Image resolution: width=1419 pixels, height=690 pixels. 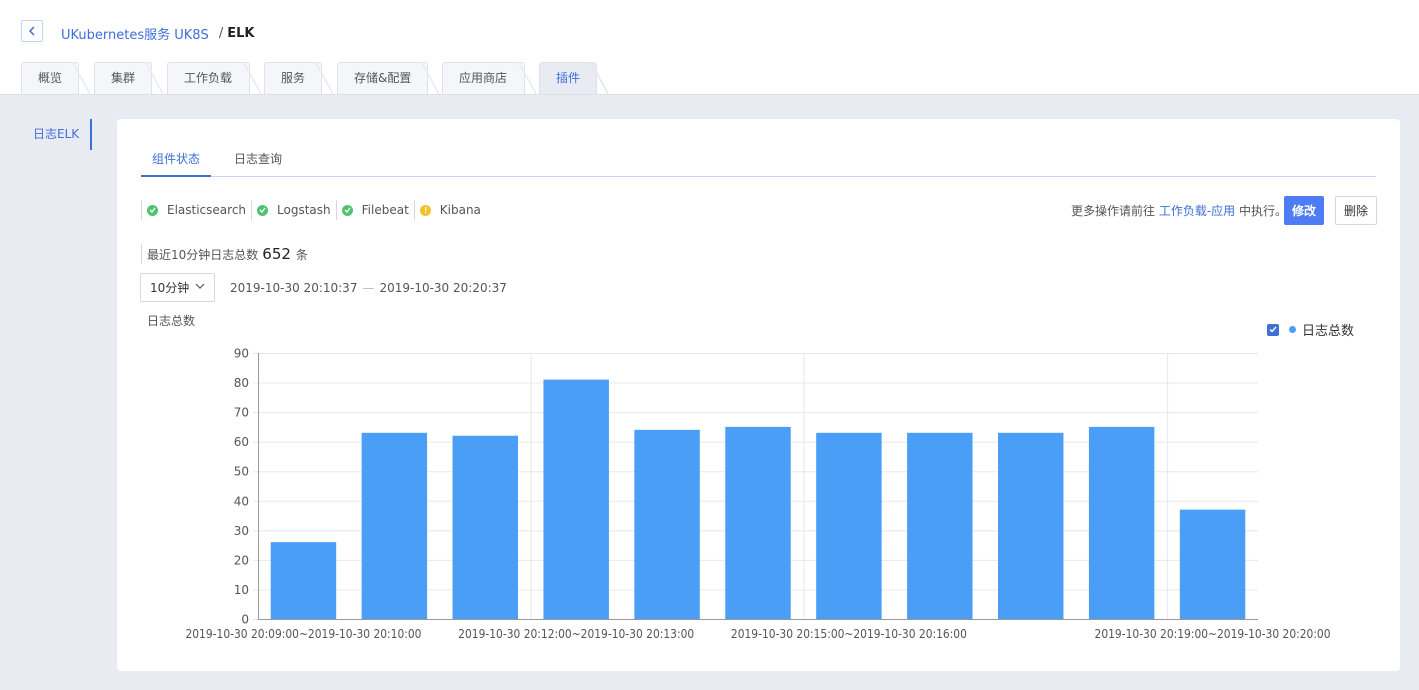 What do you see at coordinates (245, 620) in the screenshot?
I see `y-tick-label: 0` at bounding box center [245, 620].